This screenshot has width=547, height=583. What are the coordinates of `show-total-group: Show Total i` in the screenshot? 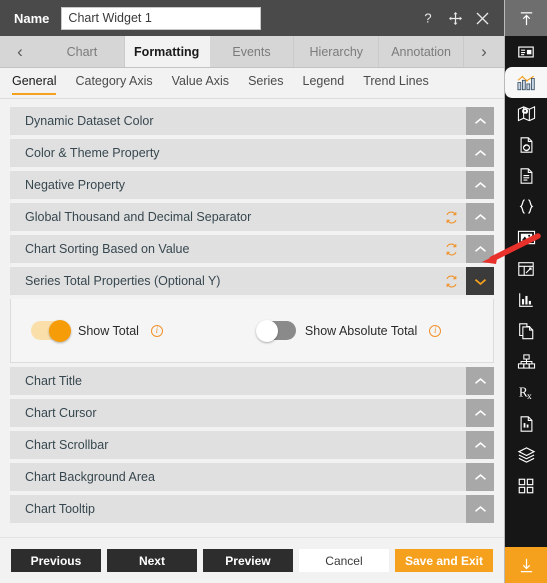 It's located at (97, 330).